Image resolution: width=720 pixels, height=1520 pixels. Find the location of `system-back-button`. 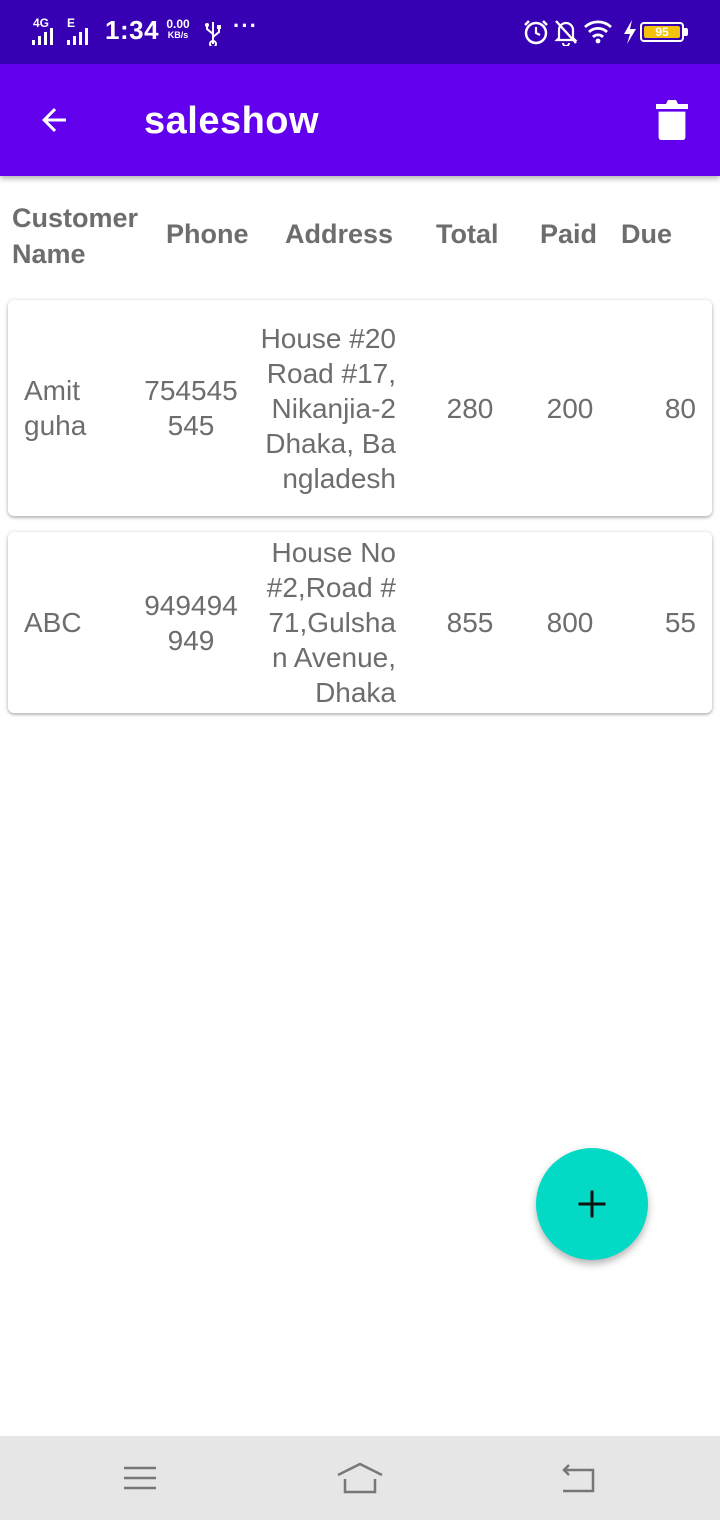

system-back-button is located at coordinates (578, 1478).